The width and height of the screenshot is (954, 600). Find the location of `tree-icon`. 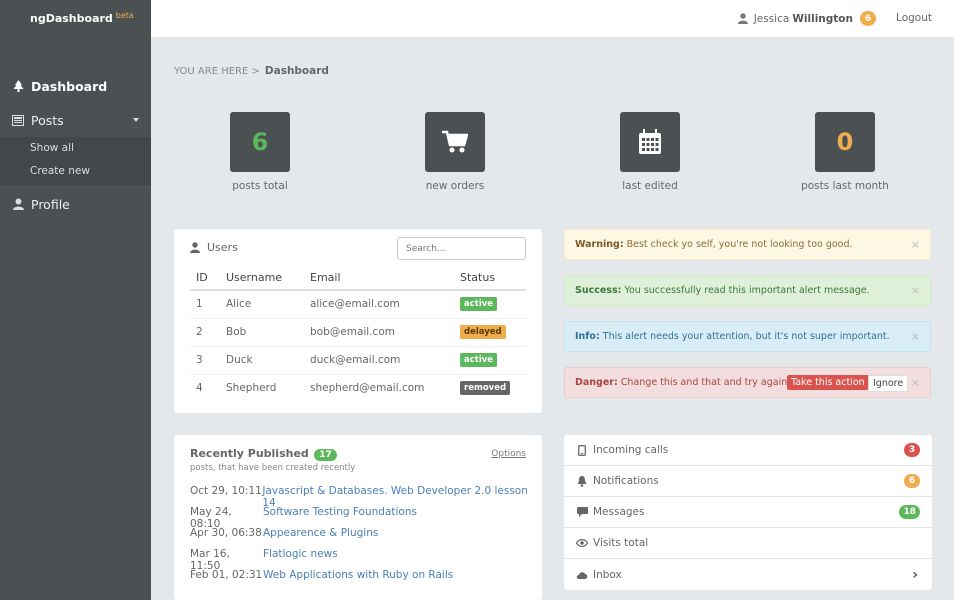

tree-icon is located at coordinates (18, 86).